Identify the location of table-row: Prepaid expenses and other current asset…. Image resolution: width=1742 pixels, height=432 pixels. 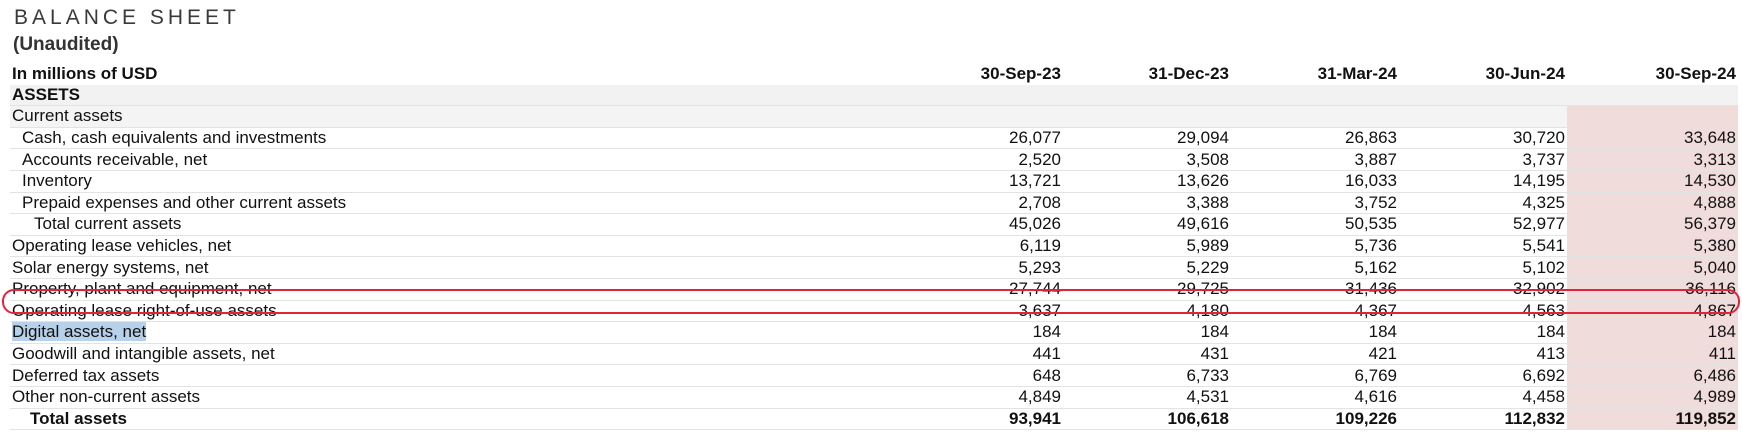
(874, 203).